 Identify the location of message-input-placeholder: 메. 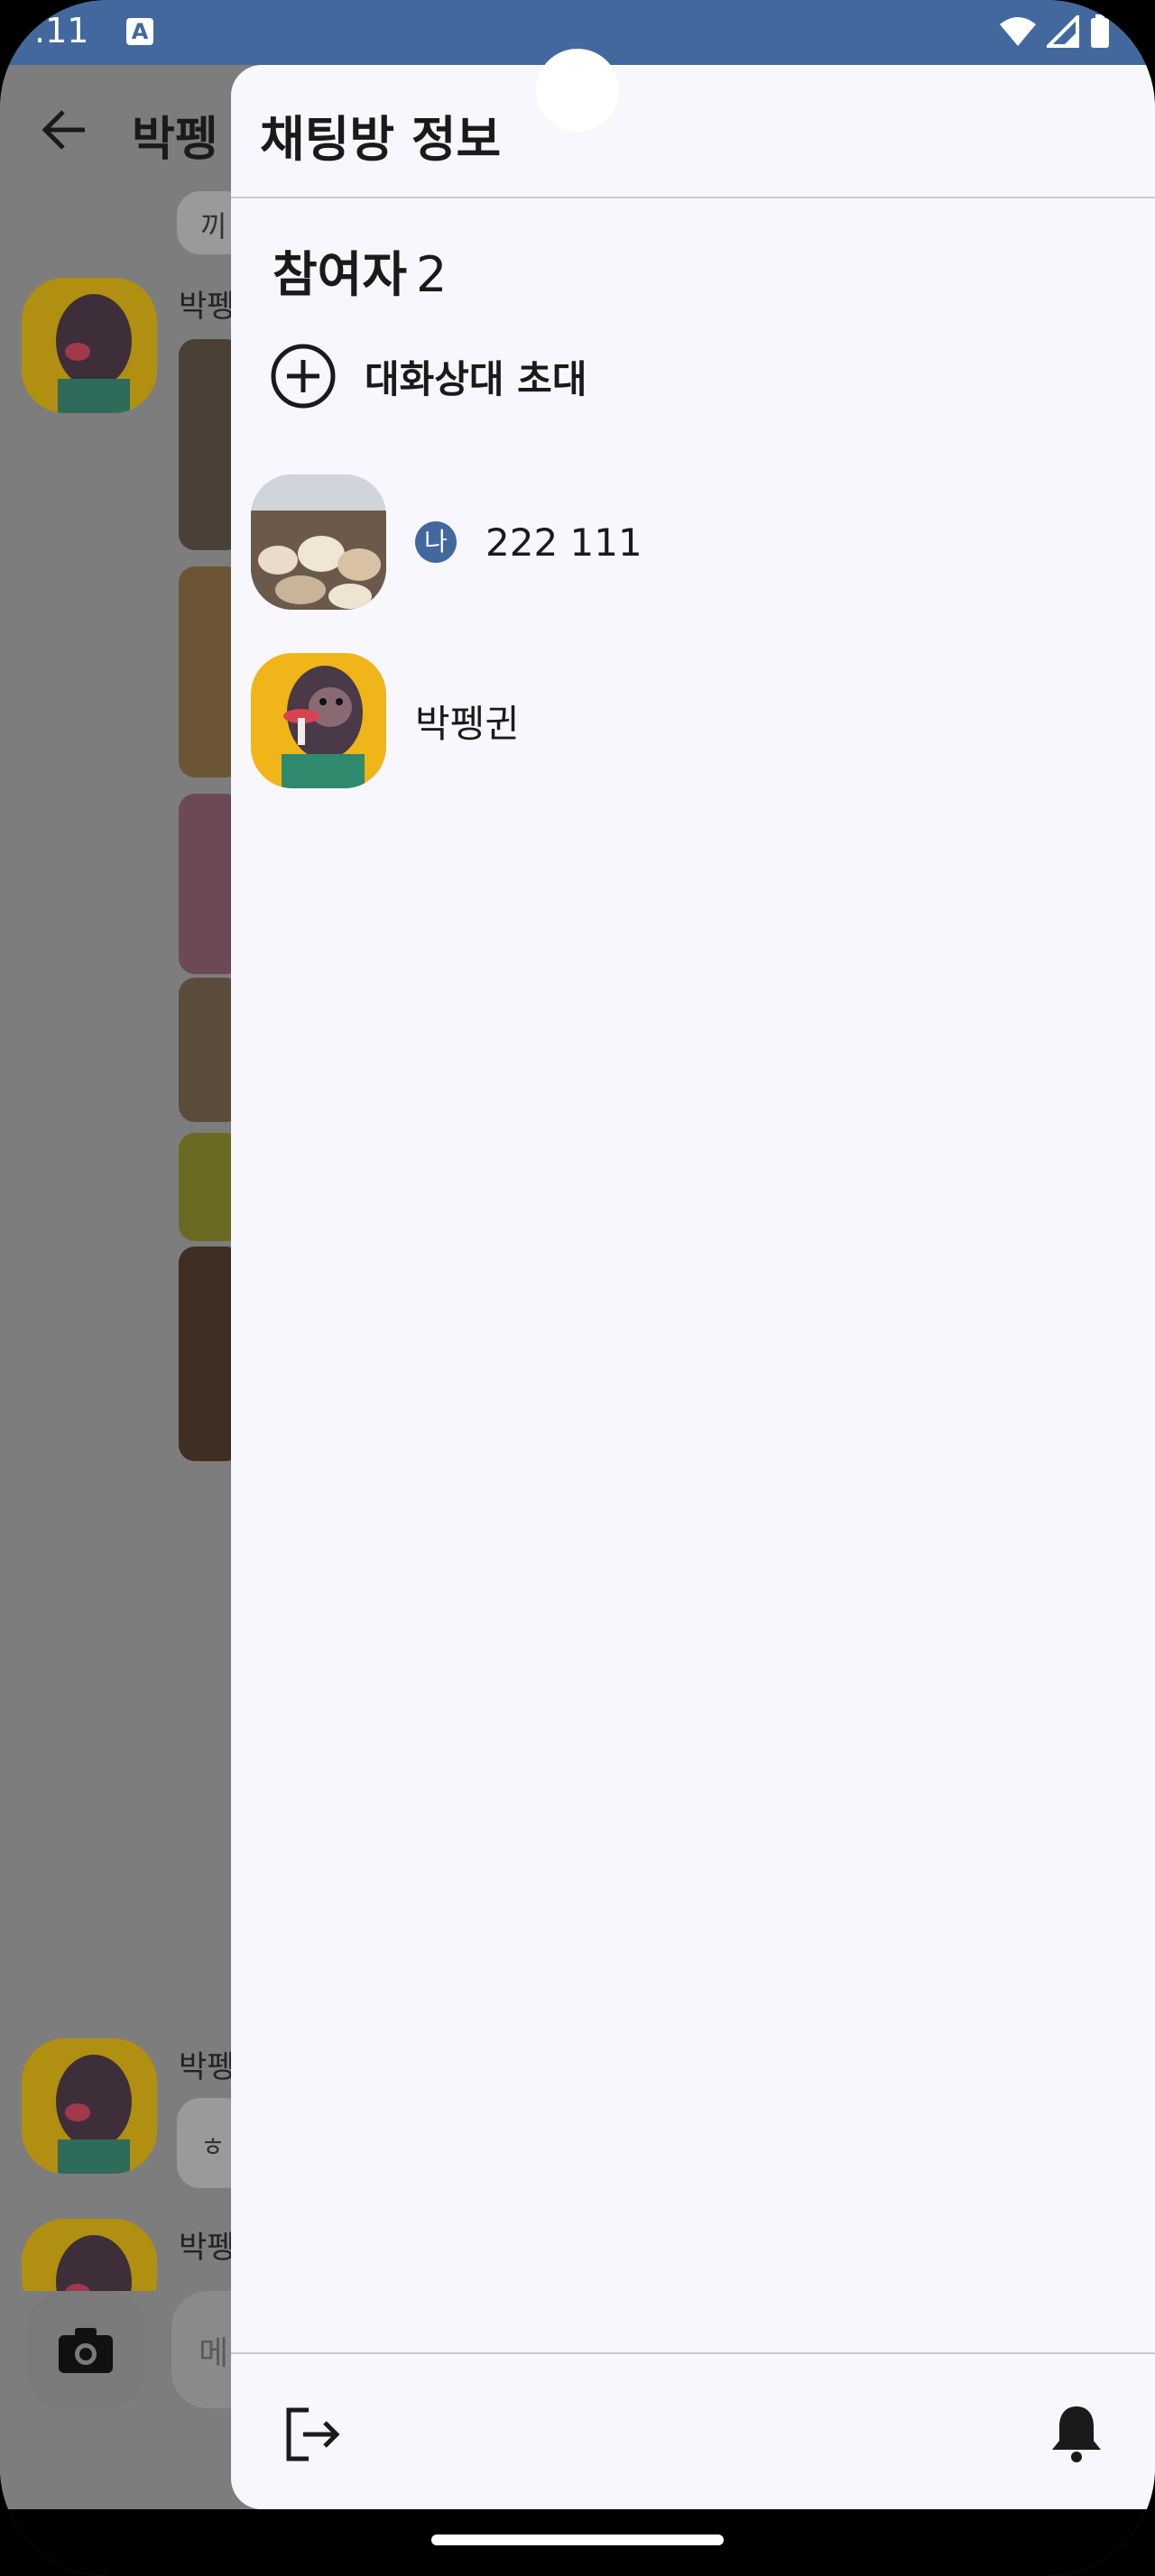
(214, 2353).